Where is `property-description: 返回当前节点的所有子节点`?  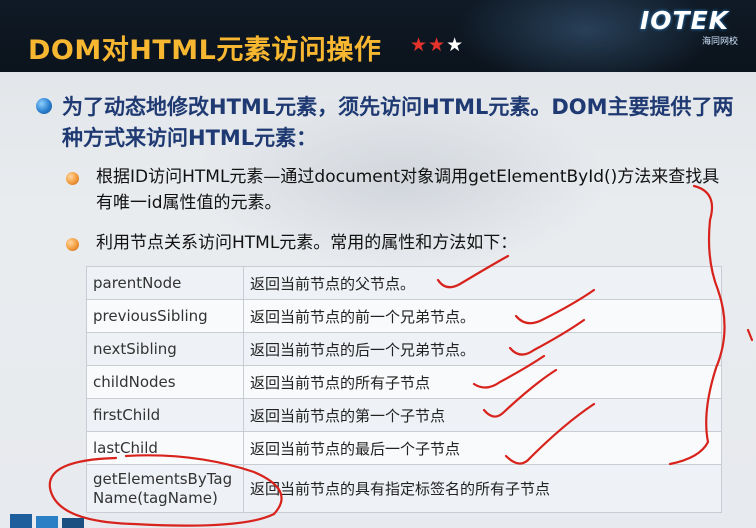 property-description: 返回当前节点的所有子节点 is located at coordinates (482, 382).